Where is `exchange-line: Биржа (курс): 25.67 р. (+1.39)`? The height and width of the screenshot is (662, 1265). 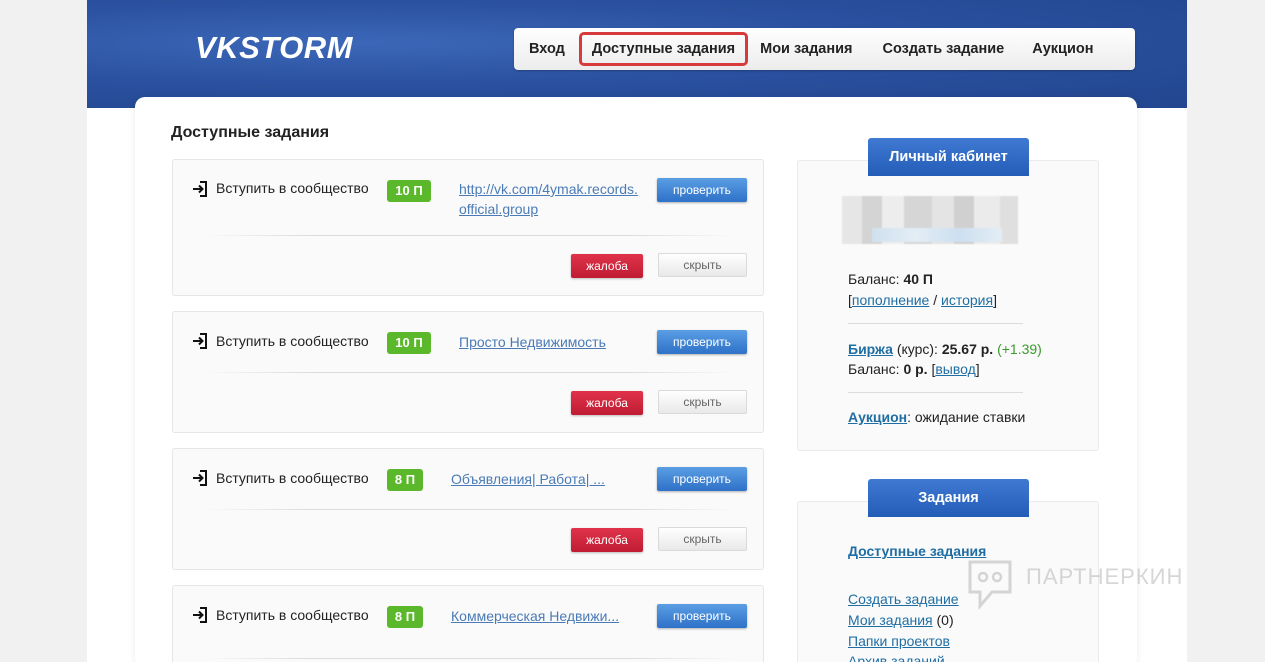
exchange-line: Биржа (курс): 25.67 р. (+1.39) is located at coordinates (945, 349).